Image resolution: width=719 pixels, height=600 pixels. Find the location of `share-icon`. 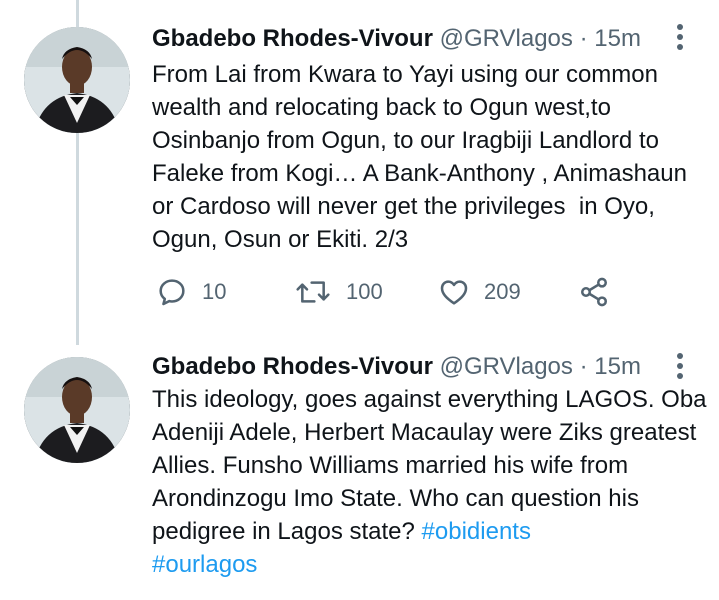

share-icon is located at coordinates (594, 292).